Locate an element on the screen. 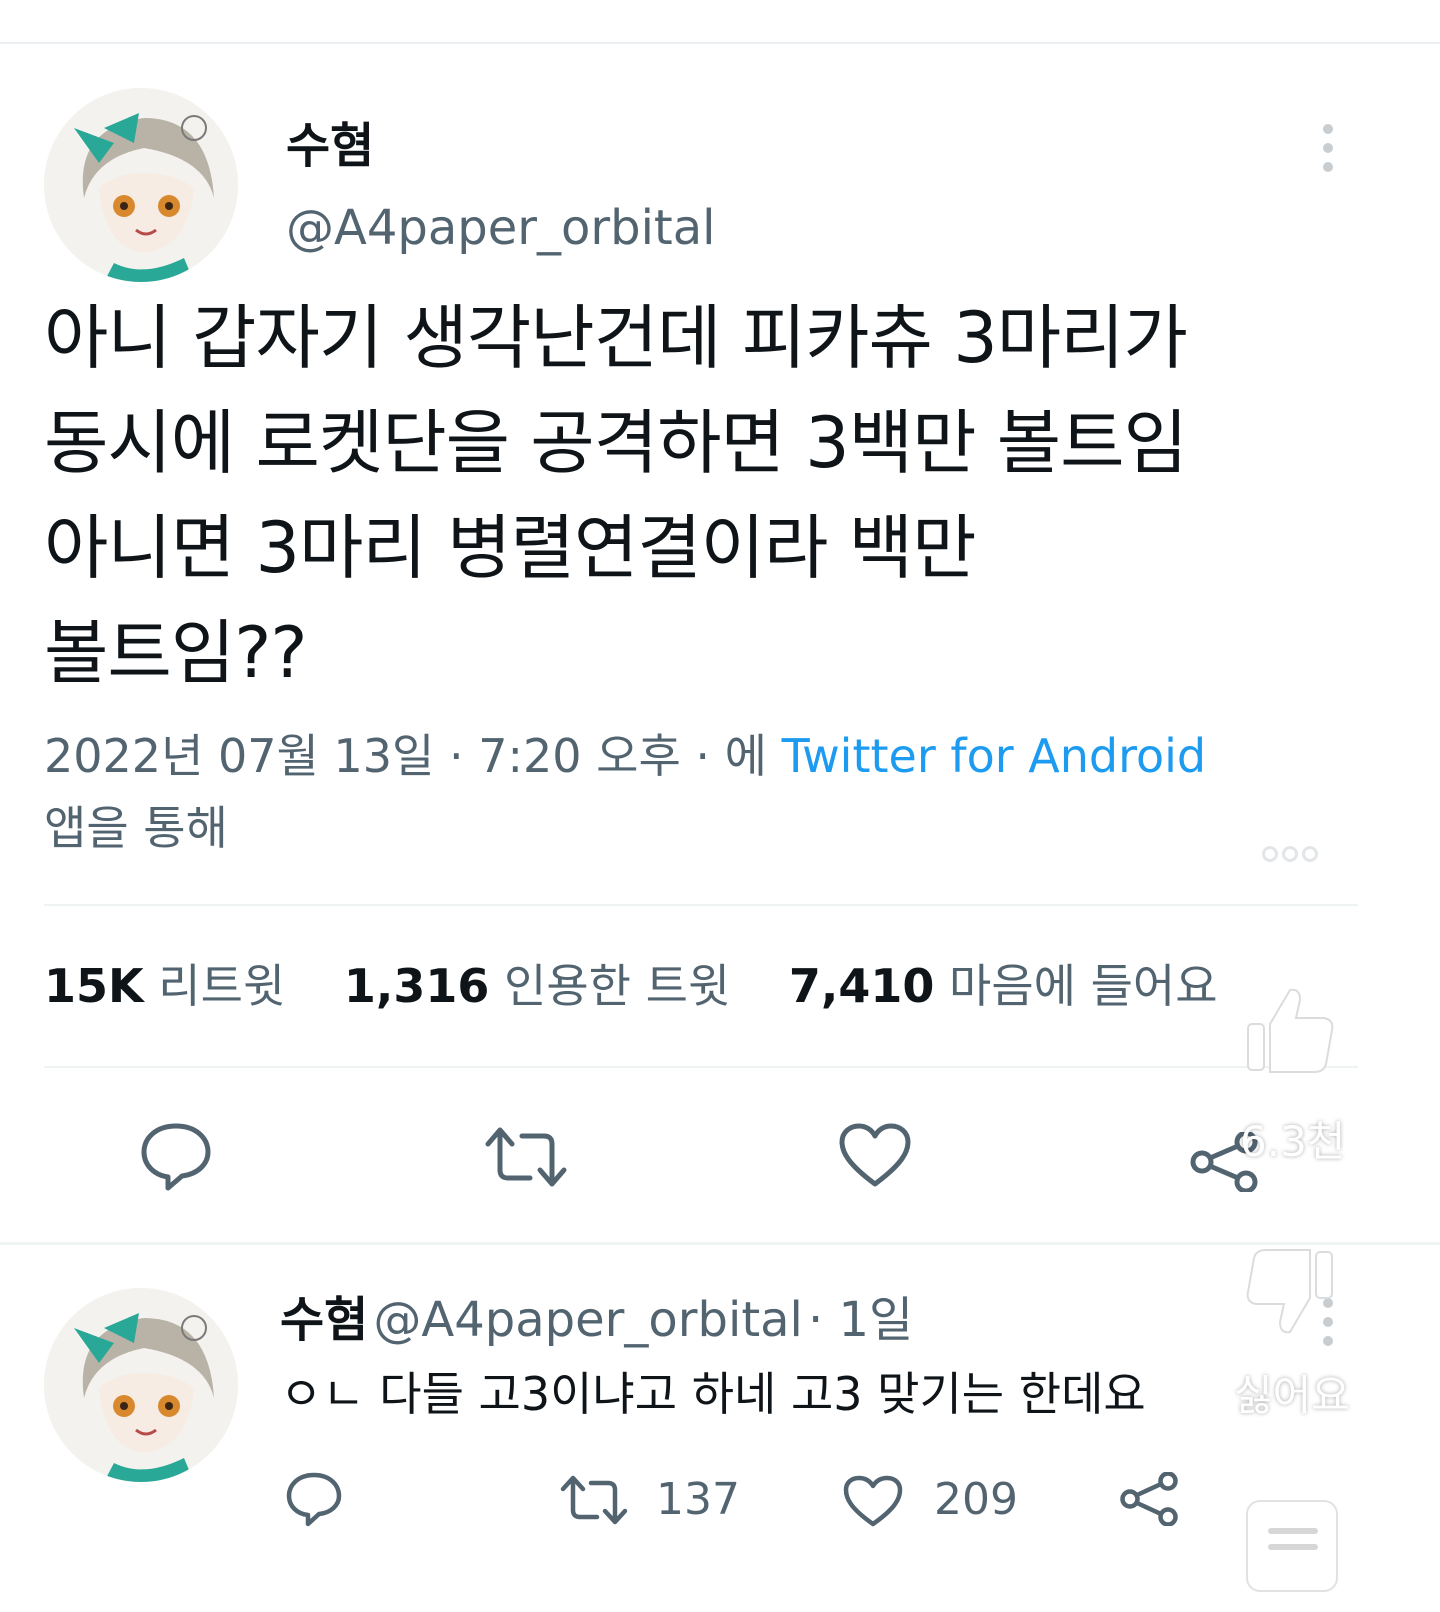 This screenshot has height=1612, width=1440. retweet-count: 15K is located at coordinates (94, 986).